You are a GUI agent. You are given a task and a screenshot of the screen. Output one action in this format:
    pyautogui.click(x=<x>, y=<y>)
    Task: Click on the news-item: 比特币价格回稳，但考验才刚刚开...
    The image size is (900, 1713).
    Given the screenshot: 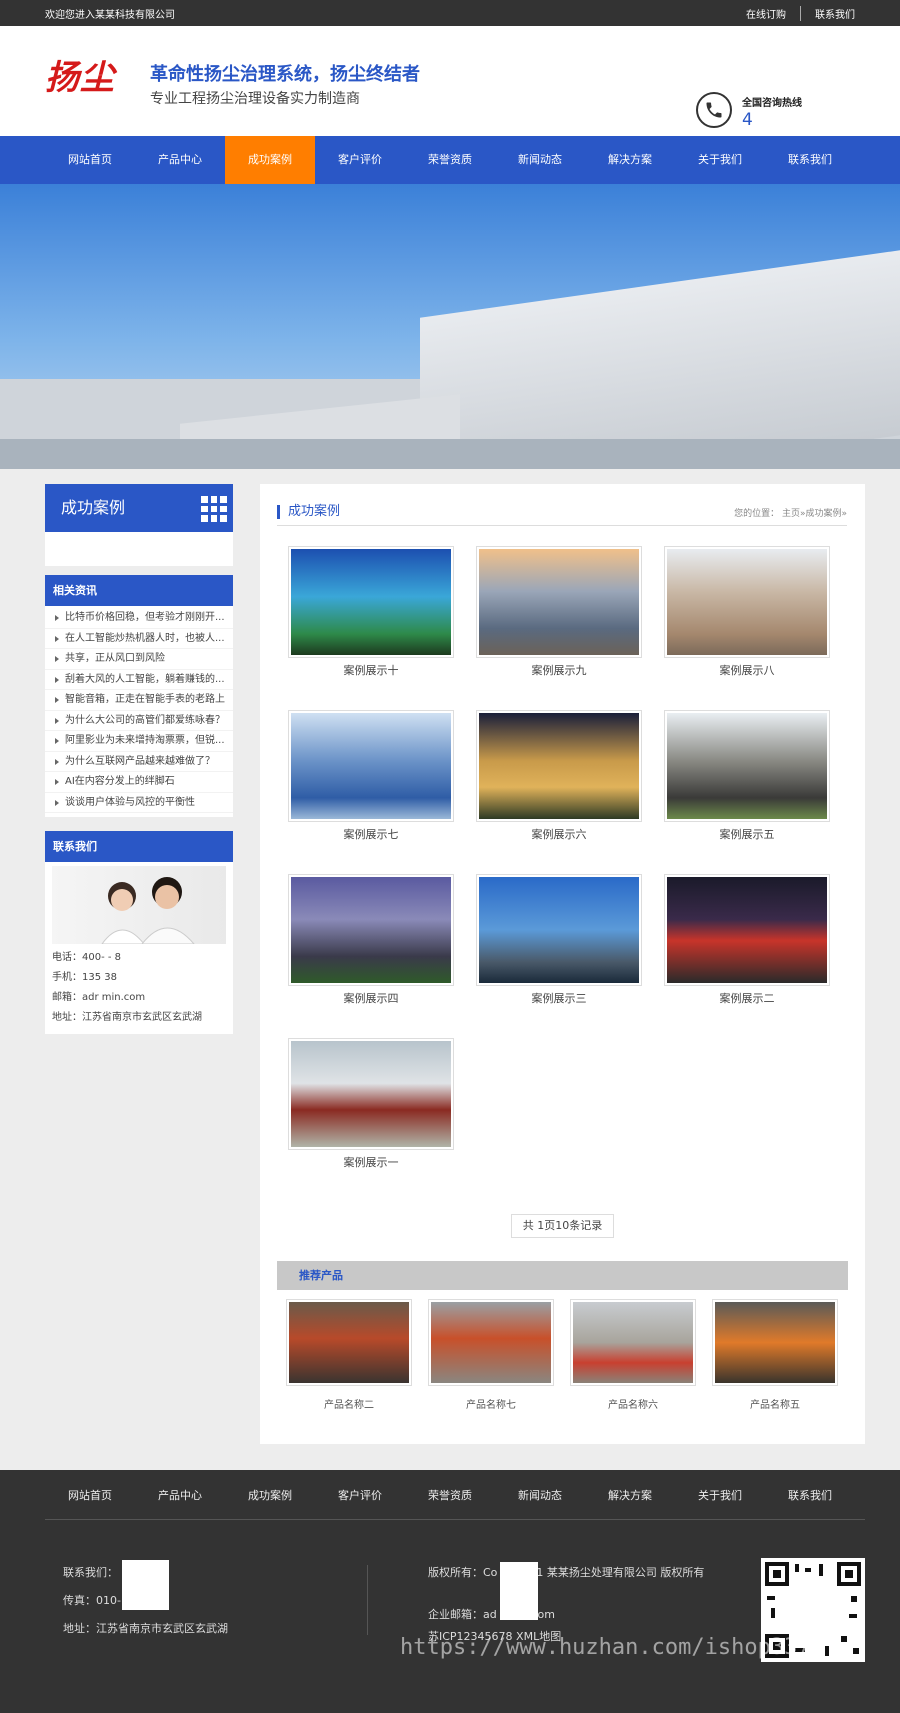 What is the action you would take?
    pyautogui.click(x=139, y=618)
    